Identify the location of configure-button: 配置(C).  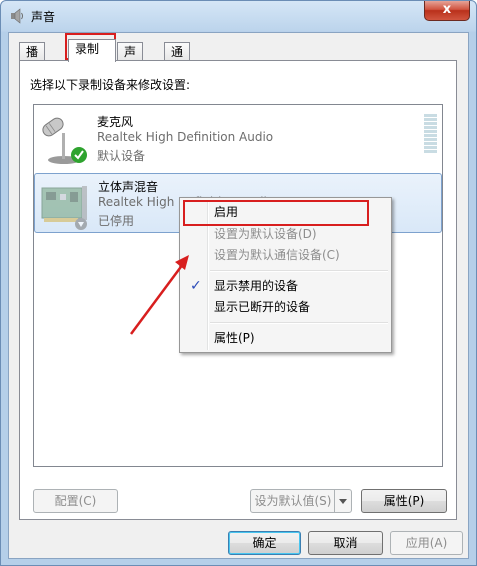
(75, 501).